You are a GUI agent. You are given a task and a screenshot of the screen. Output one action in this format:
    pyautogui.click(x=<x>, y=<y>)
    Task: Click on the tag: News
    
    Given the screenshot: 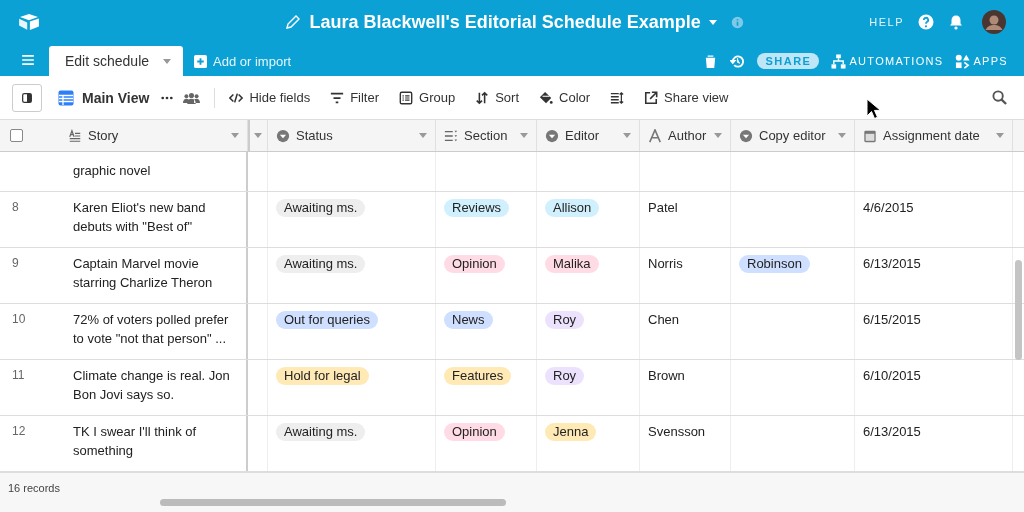 What is the action you would take?
    pyautogui.click(x=468, y=320)
    